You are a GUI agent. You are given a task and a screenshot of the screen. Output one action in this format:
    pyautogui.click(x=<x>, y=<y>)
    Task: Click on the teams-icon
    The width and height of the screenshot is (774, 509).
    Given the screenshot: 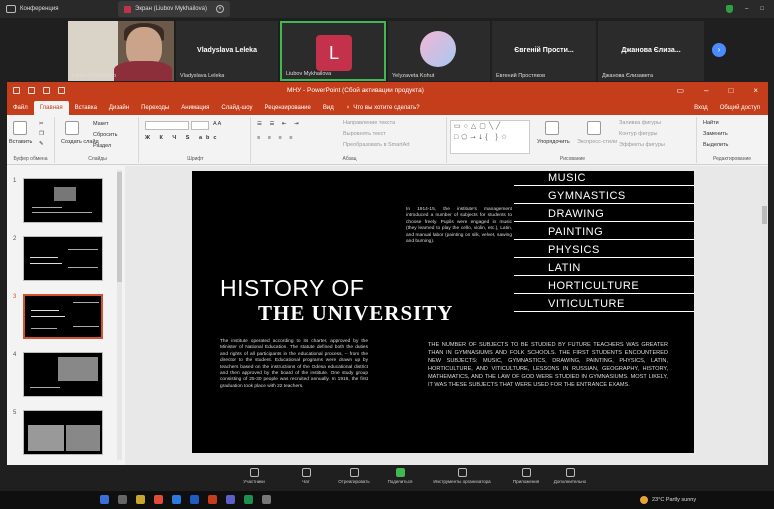 What is the action you would take?
    pyautogui.click(x=230, y=499)
    